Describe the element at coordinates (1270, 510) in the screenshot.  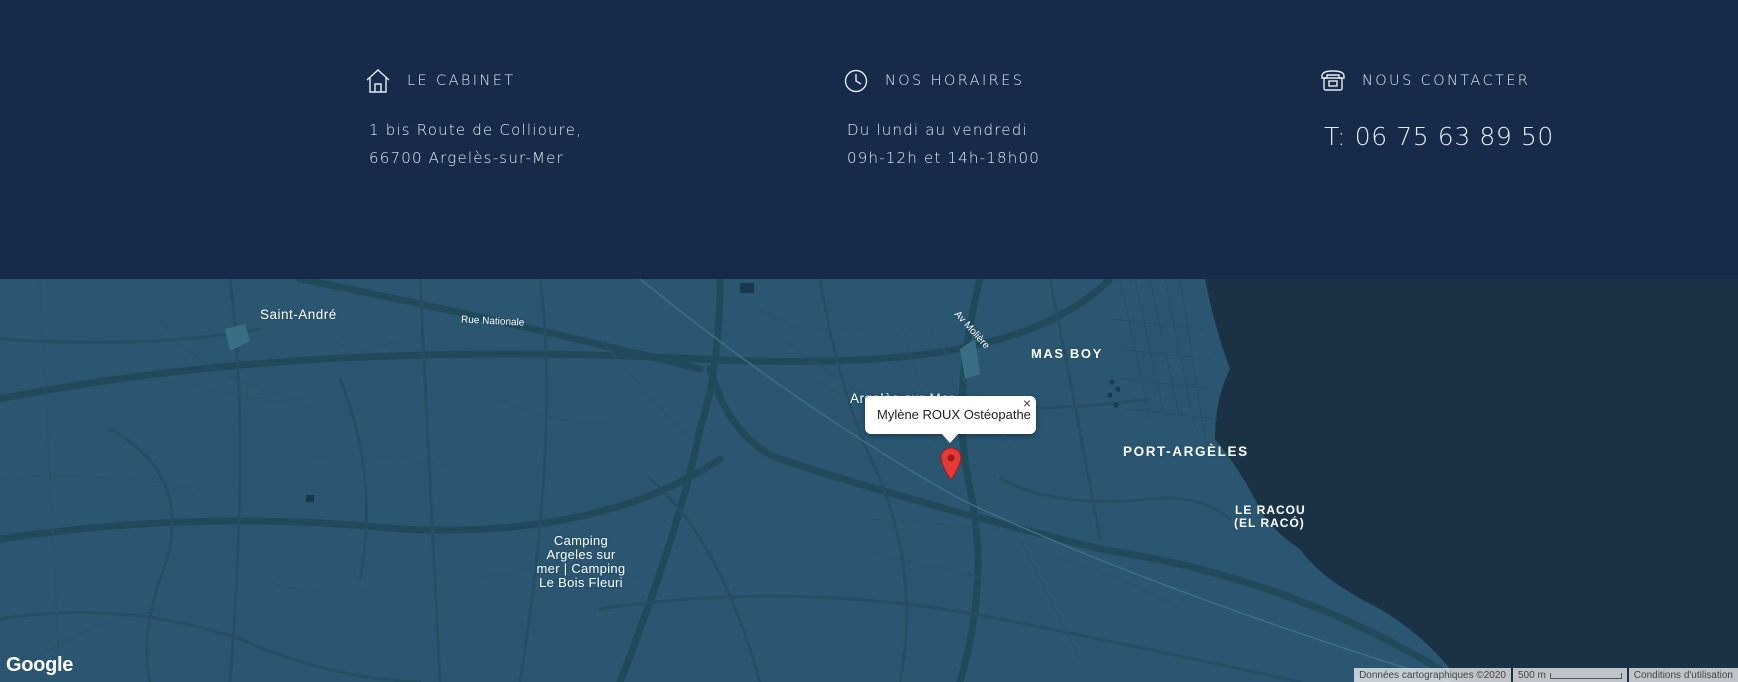
I see `place-label: LE RACOU` at that location.